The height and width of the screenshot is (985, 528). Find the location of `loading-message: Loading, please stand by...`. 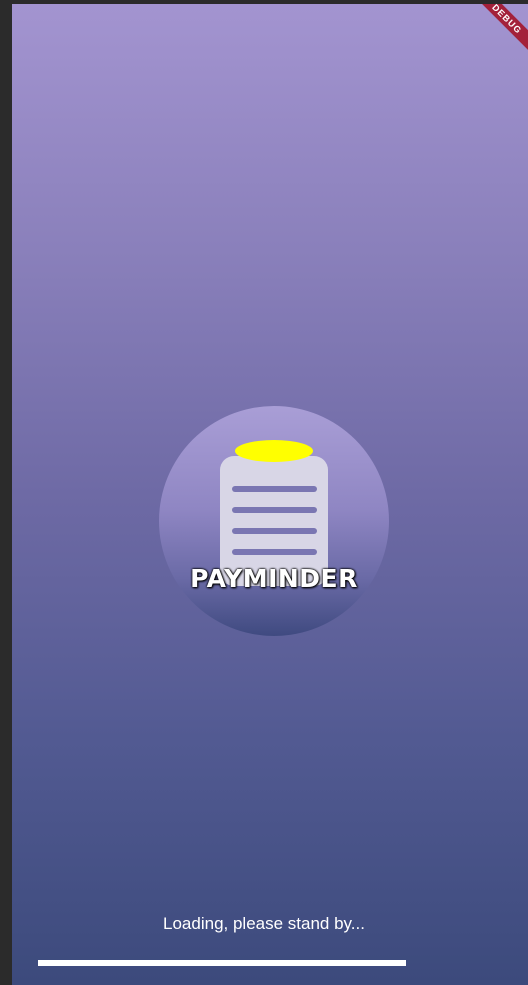

loading-message: Loading, please stand by... is located at coordinates (264, 923).